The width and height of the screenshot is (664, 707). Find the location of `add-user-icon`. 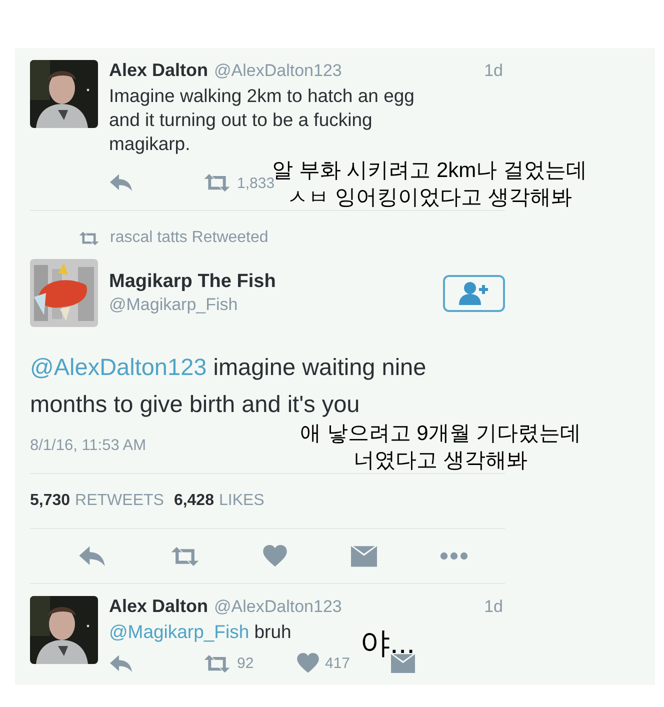

add-user-icon is located at coordinates (474, 293).